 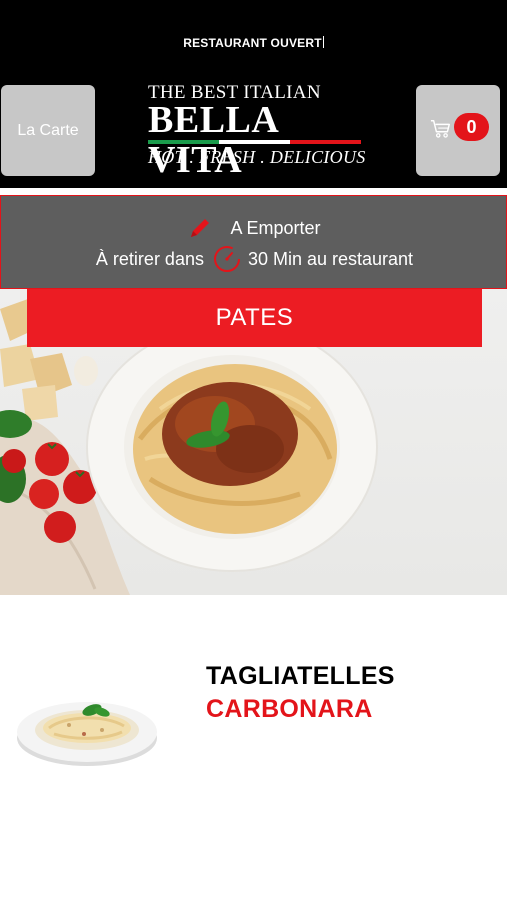 What do you see at coordinates (471, 127) in the screenshot?
I see `cart-count-badge: 0` at bounding box center [471, 127].